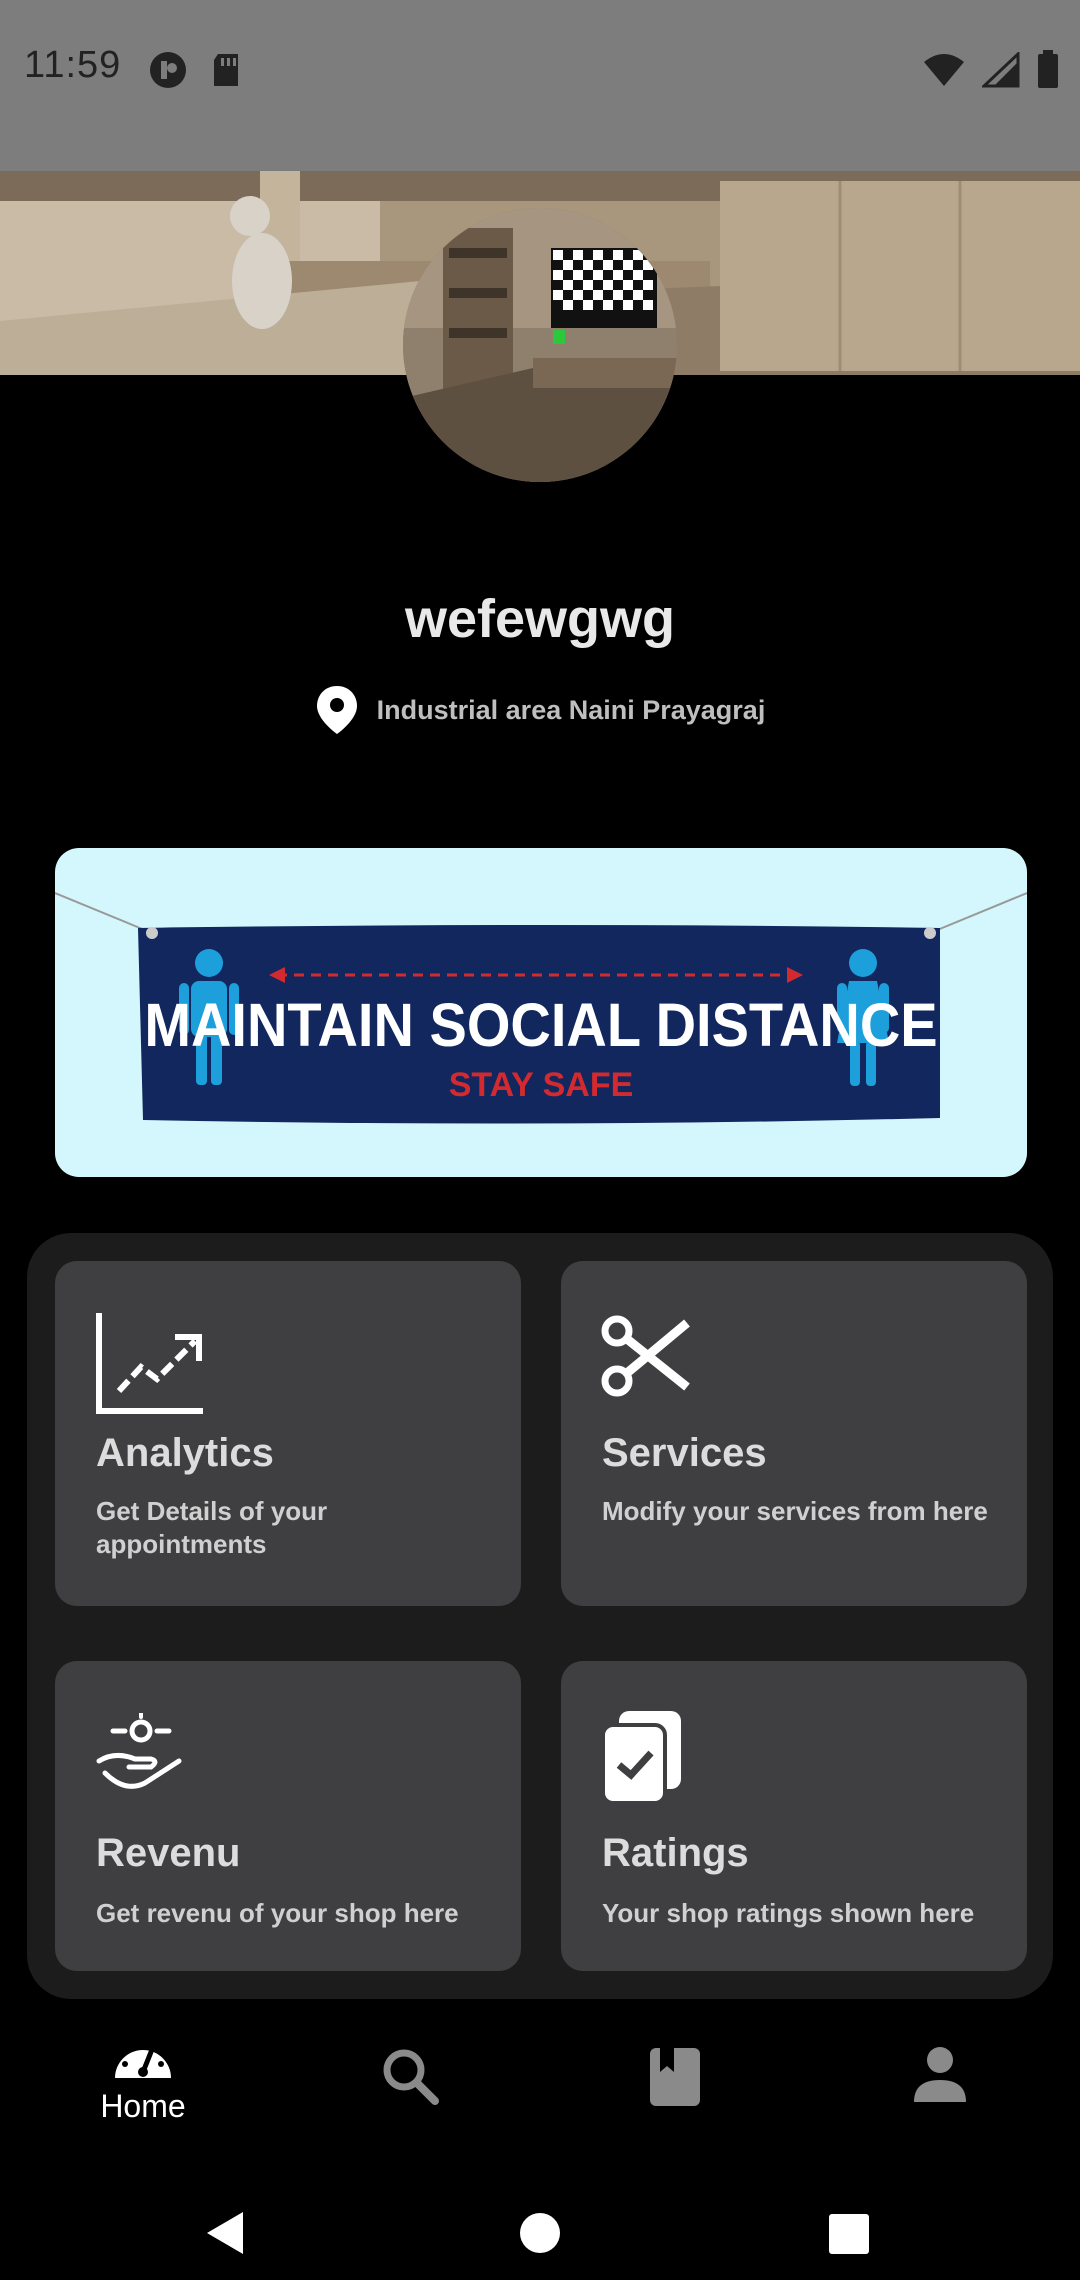  I want to click on speedometer-icon, so click(143, 2058).